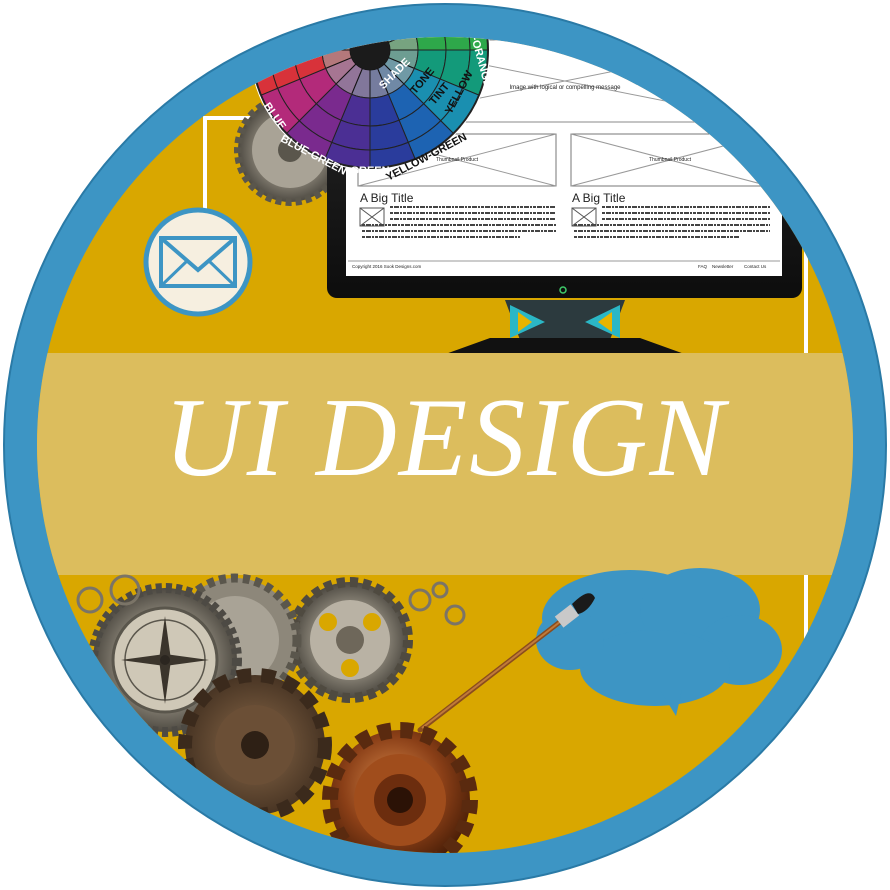 This screenshot has width=890, height=890. Describe the element at coordinates (369, 171) in the screenshot. I see `wheel-label-green: GREEN` at that location.